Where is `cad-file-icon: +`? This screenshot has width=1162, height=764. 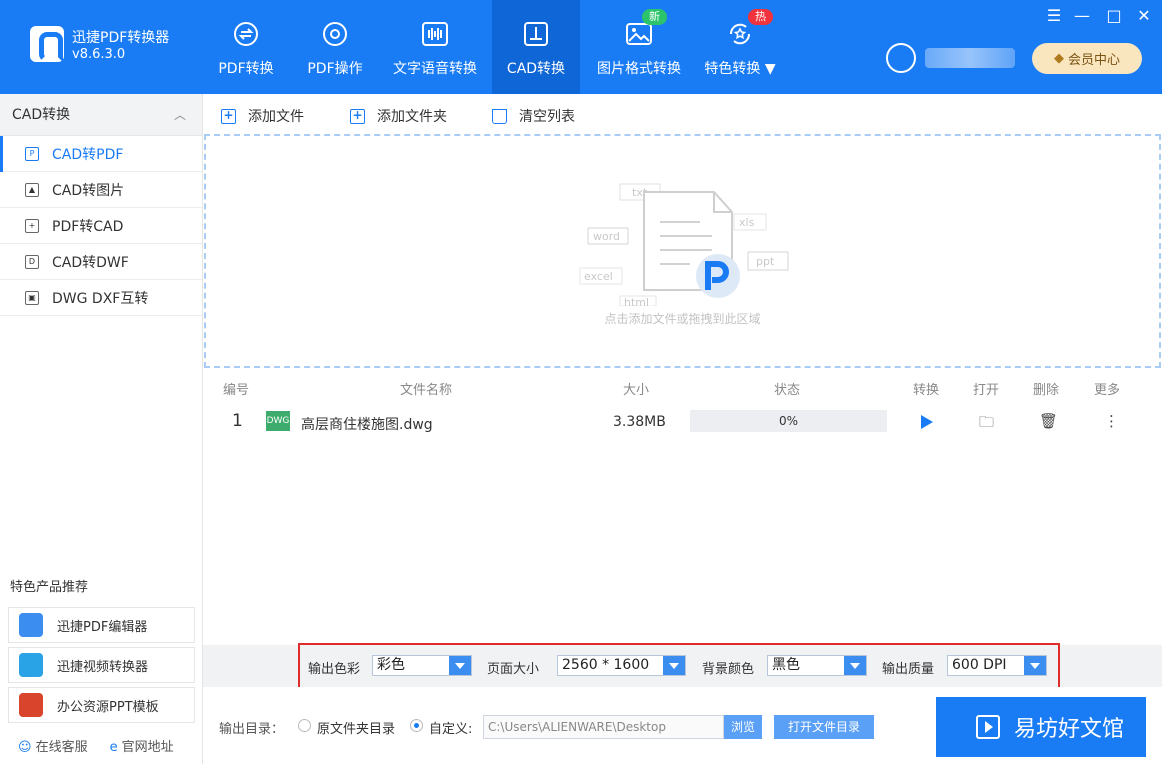
cad-file-icon: + is located at coordinates (32, 225).